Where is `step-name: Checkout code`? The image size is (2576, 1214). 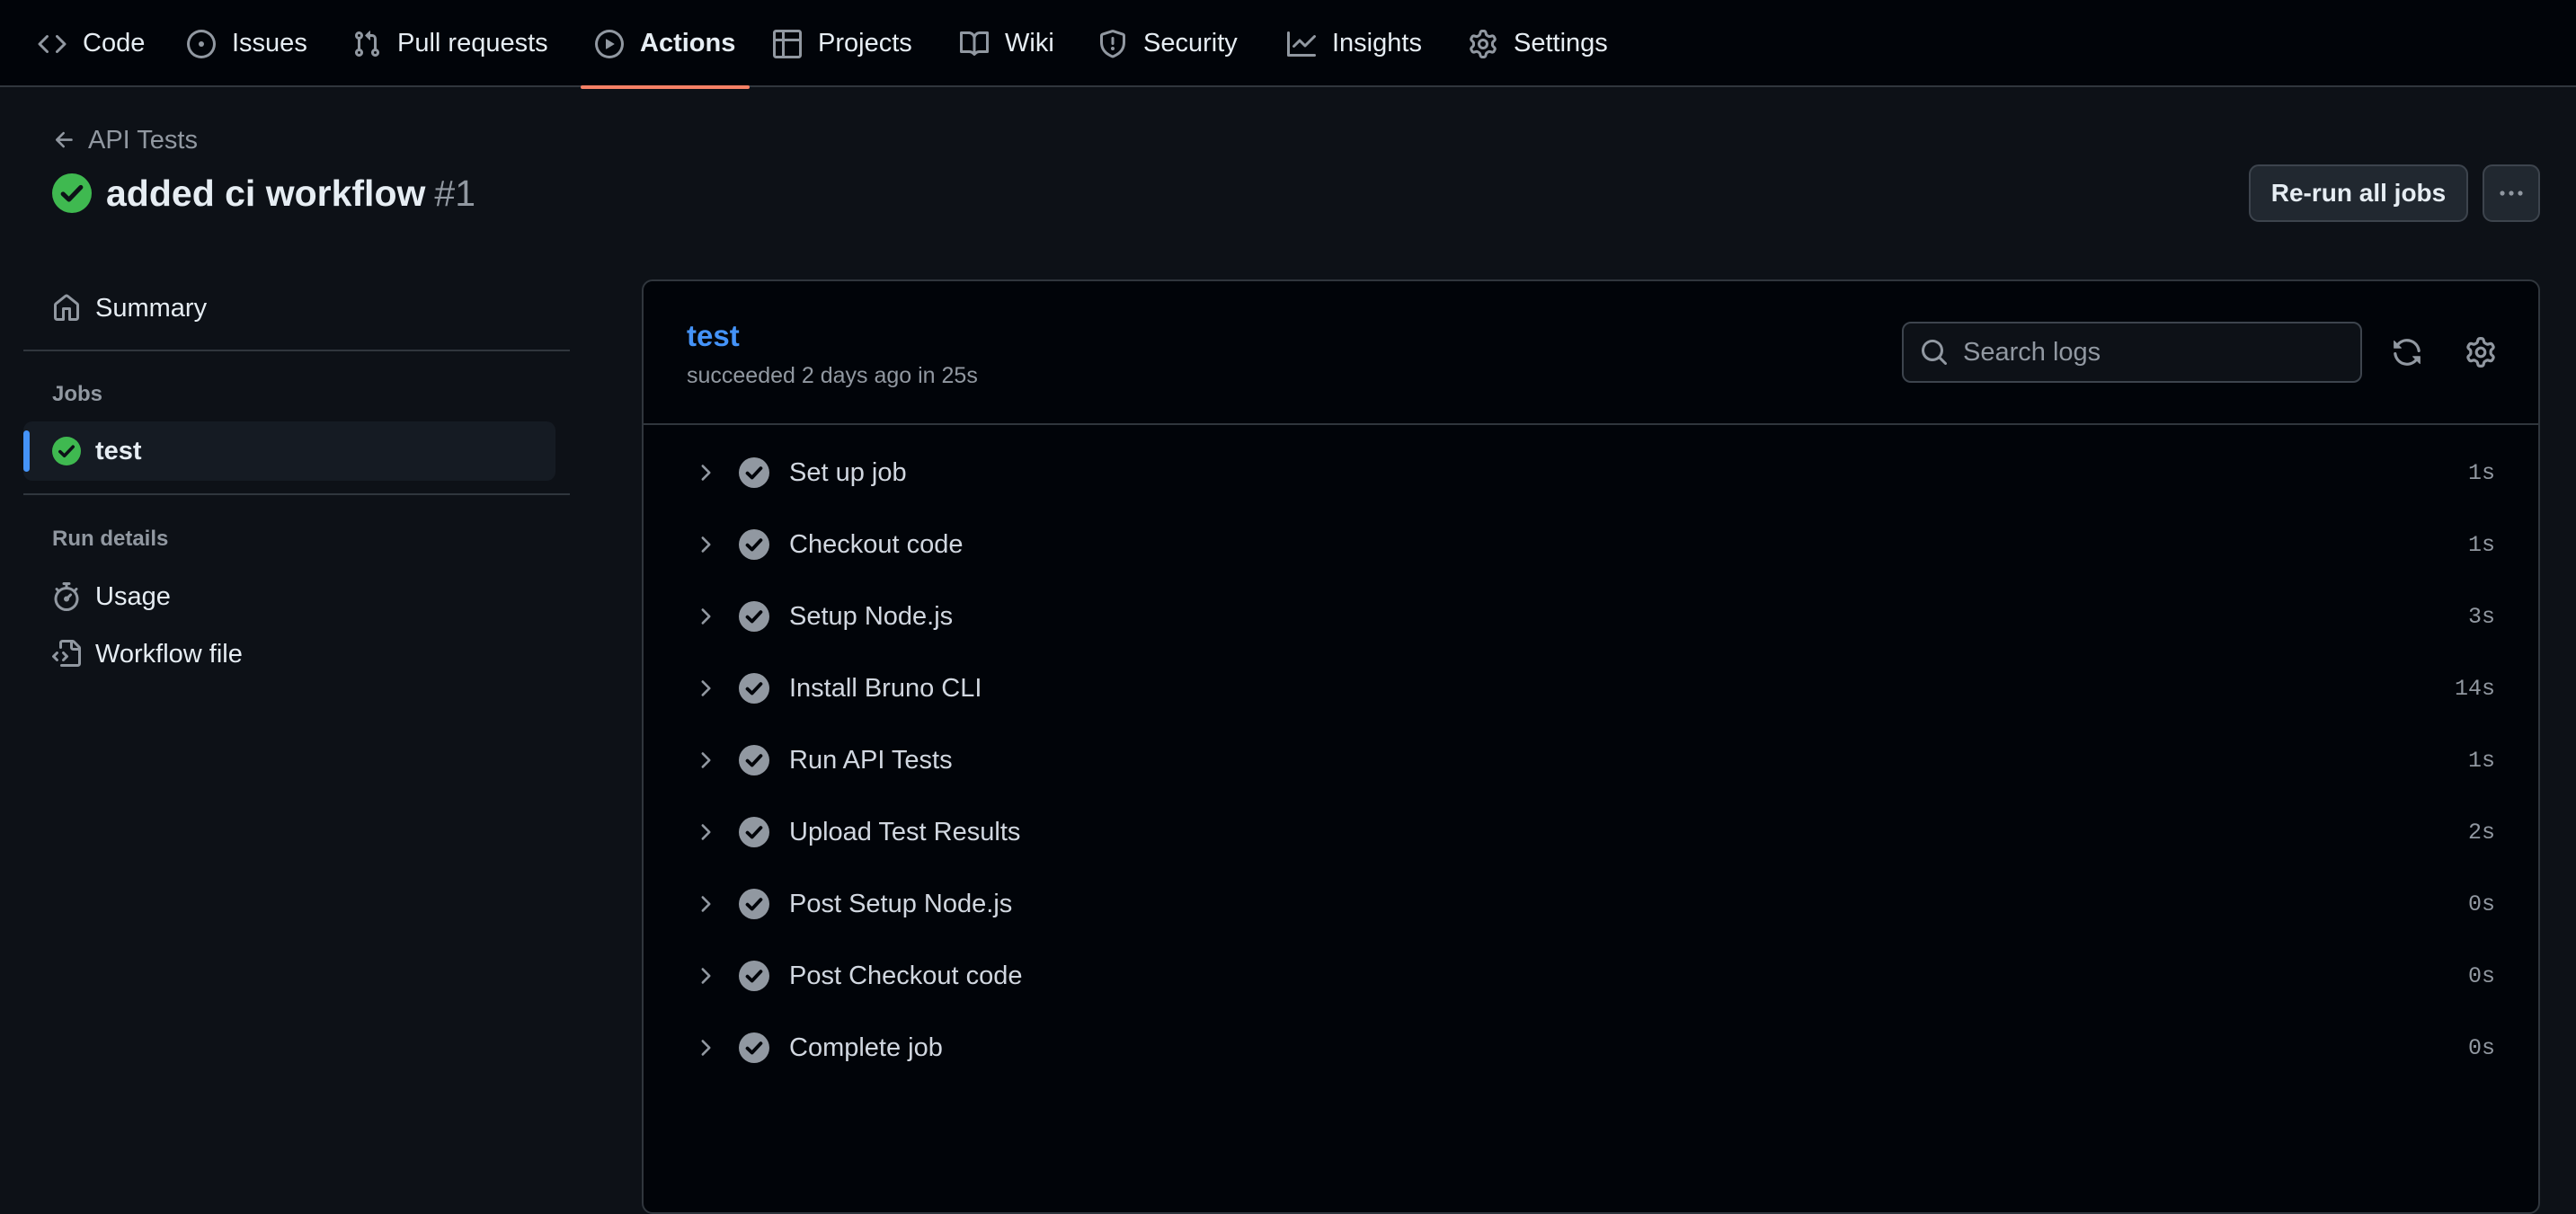 step-name: Checkout code is located at coordinates (876, 544).